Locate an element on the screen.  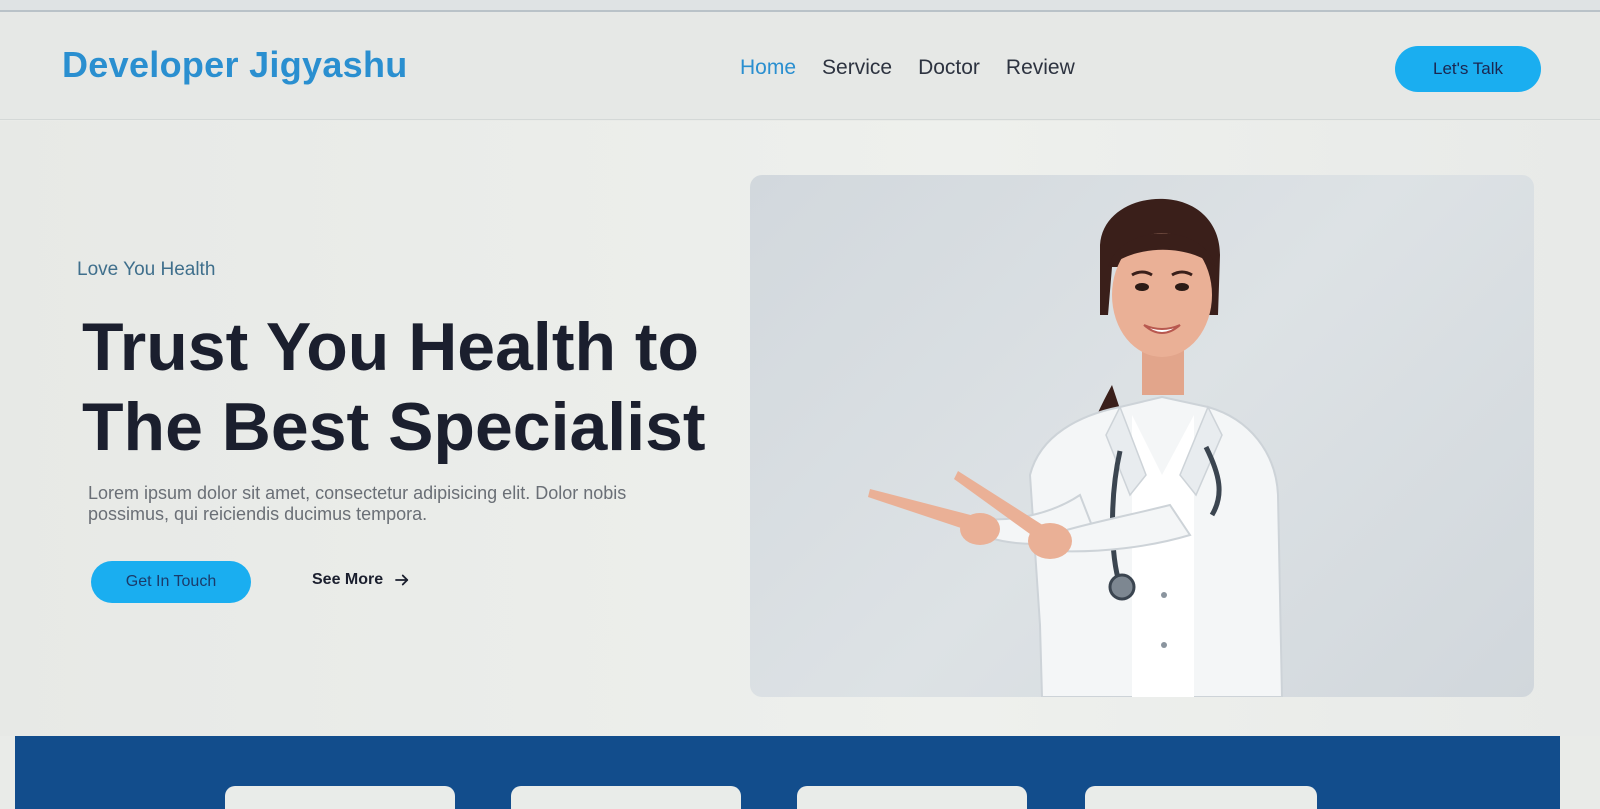
headline-line-2: The Best Specialist is located at coordinates (394, 427).